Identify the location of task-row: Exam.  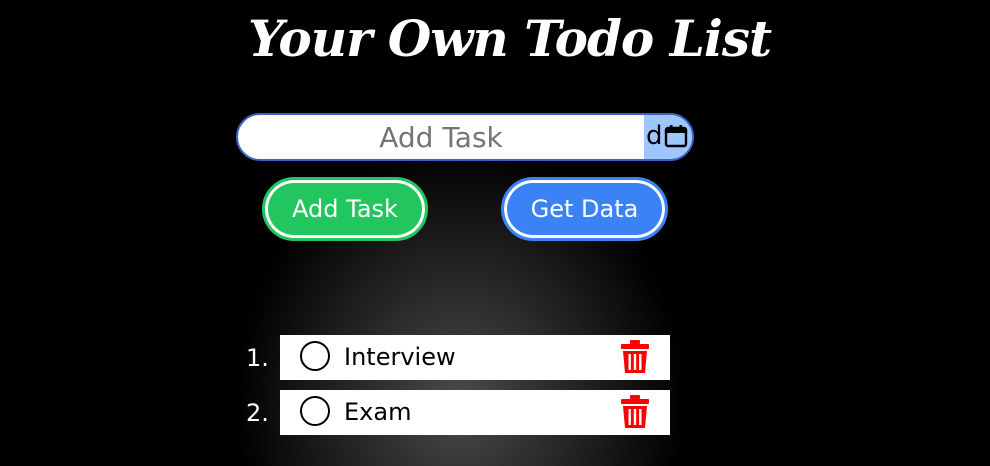
(475, 412).